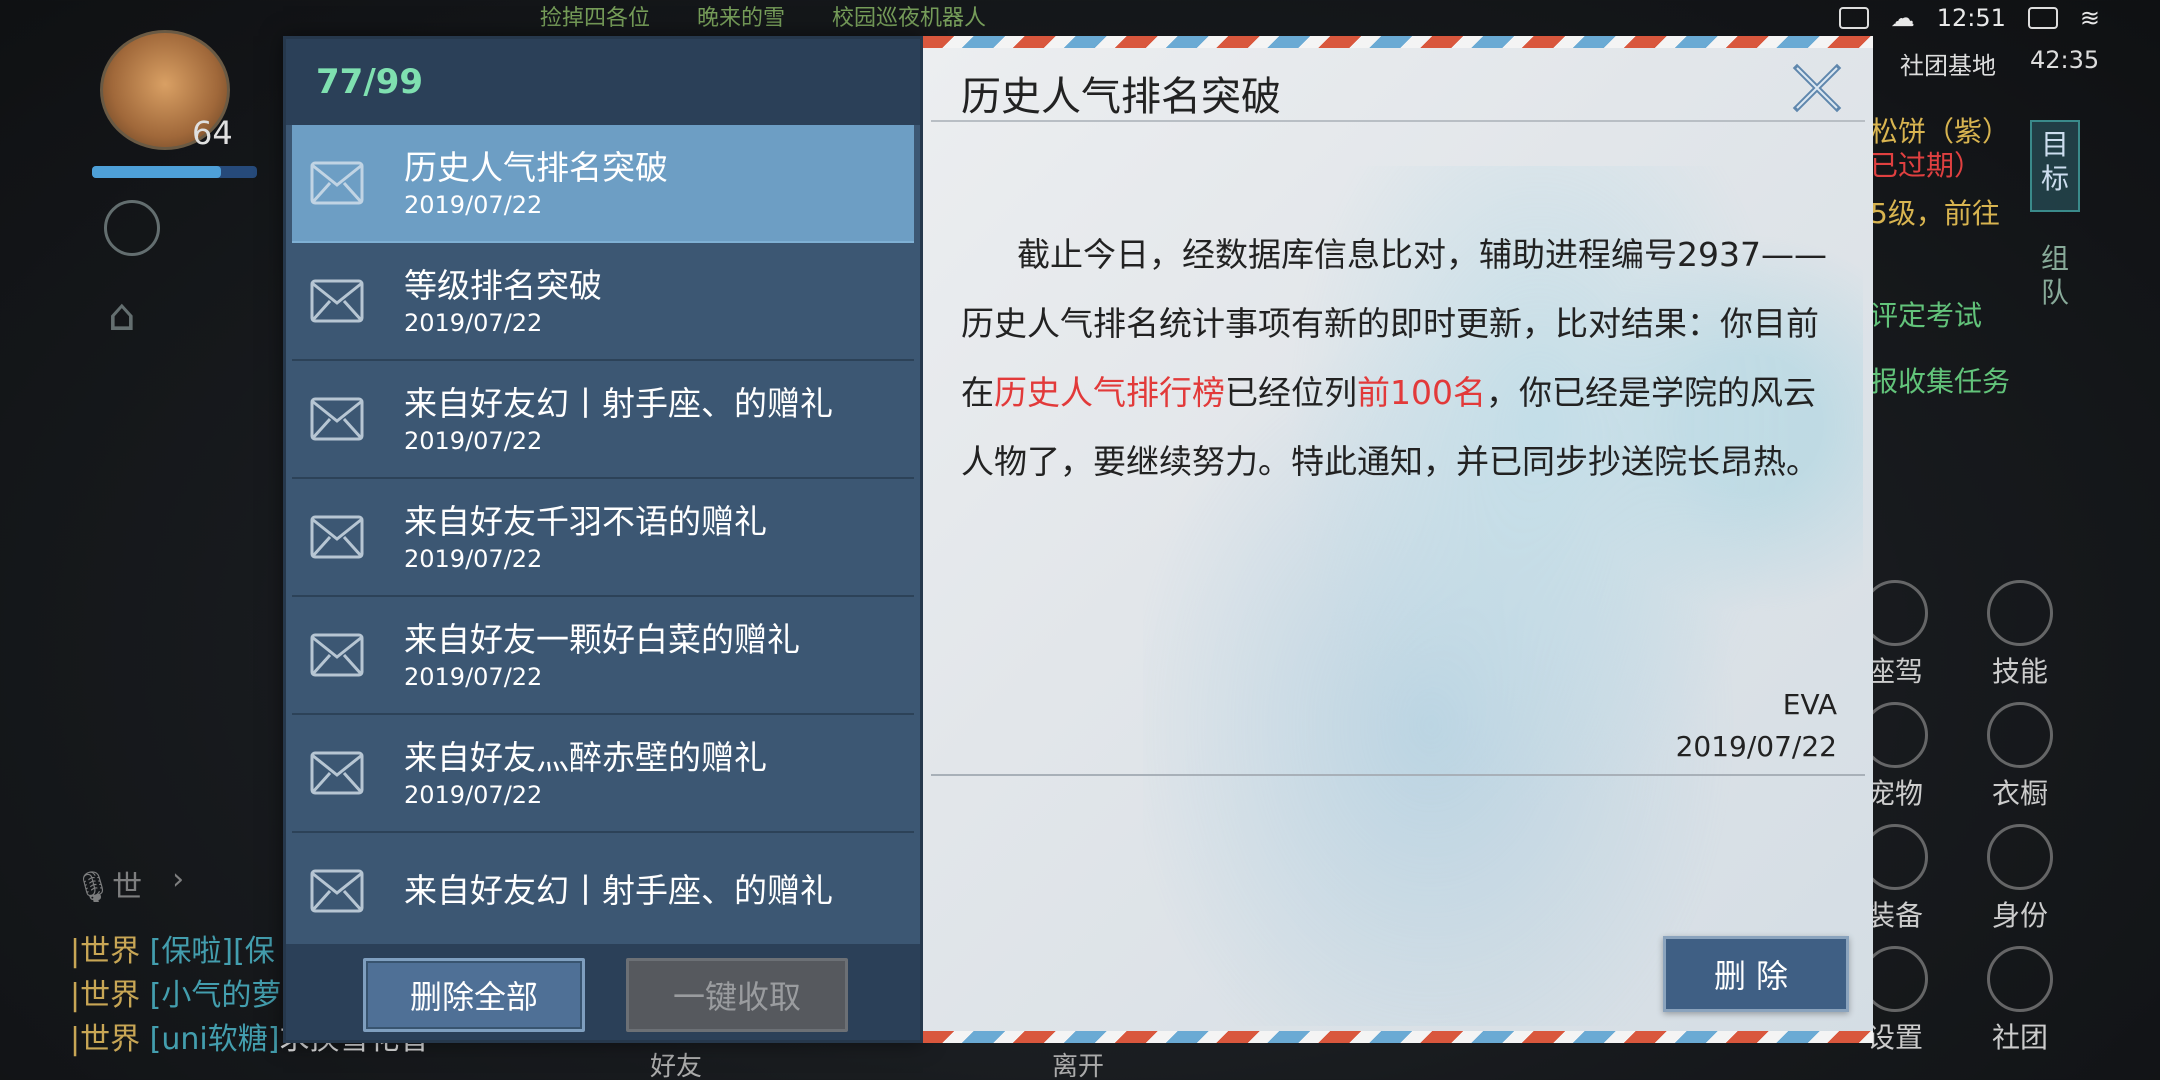  Describe the element at coordinates (1926, 314) in the screenshot. I see `quest-line: 评定考试` at that location.